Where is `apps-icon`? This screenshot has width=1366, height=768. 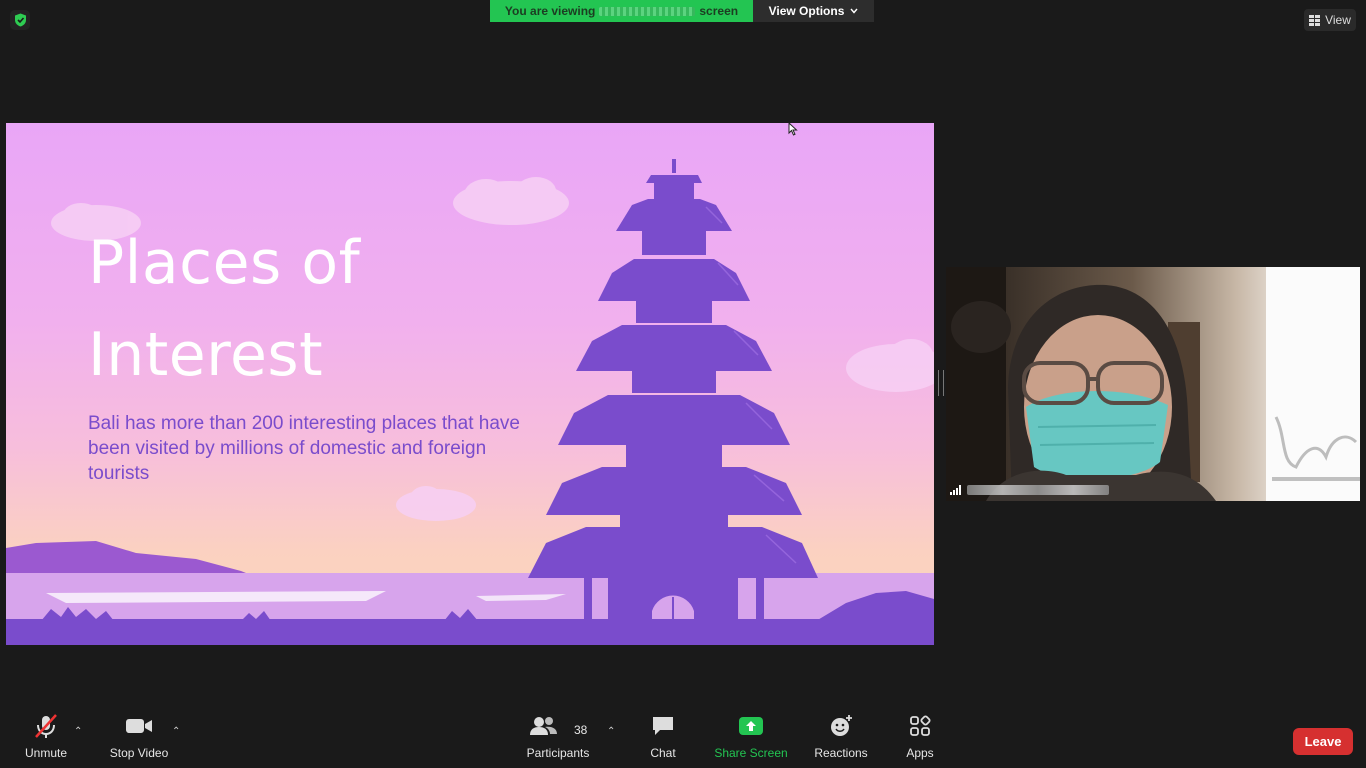
apps-icon is located at coordinates (920, 726).